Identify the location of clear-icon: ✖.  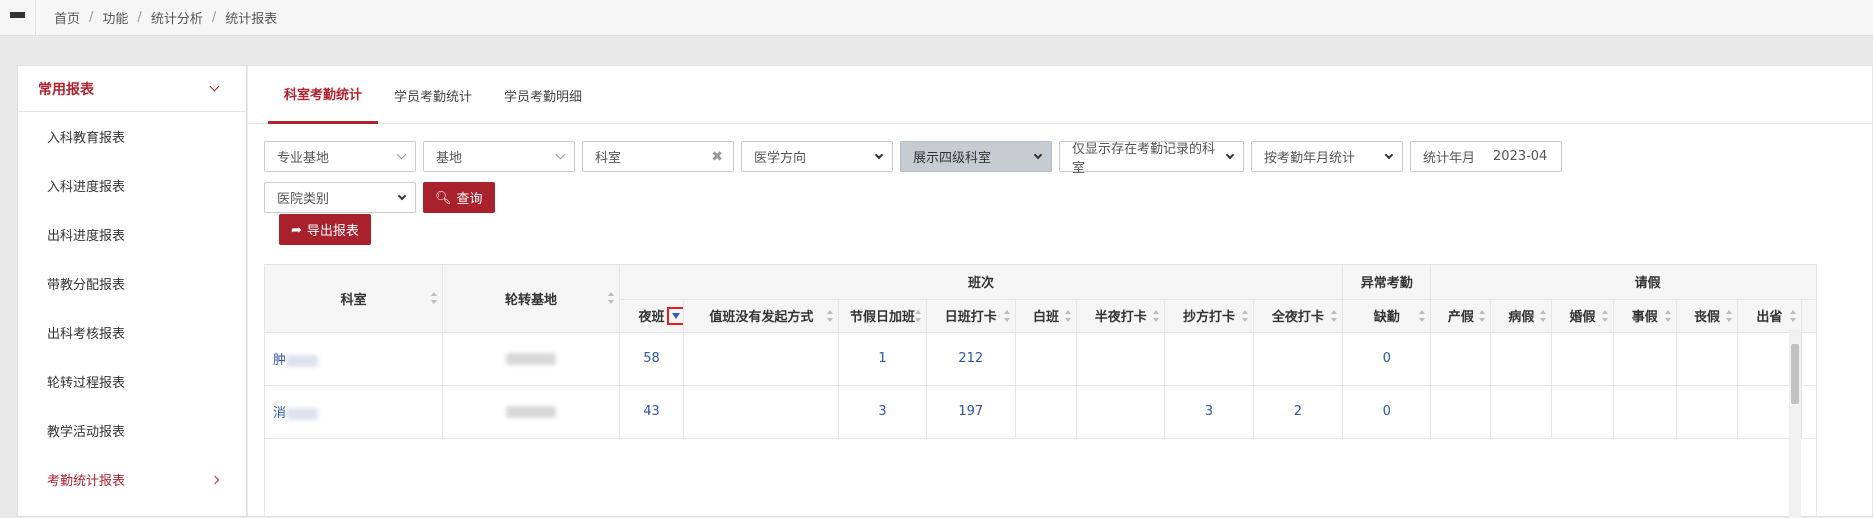
(717, 157).